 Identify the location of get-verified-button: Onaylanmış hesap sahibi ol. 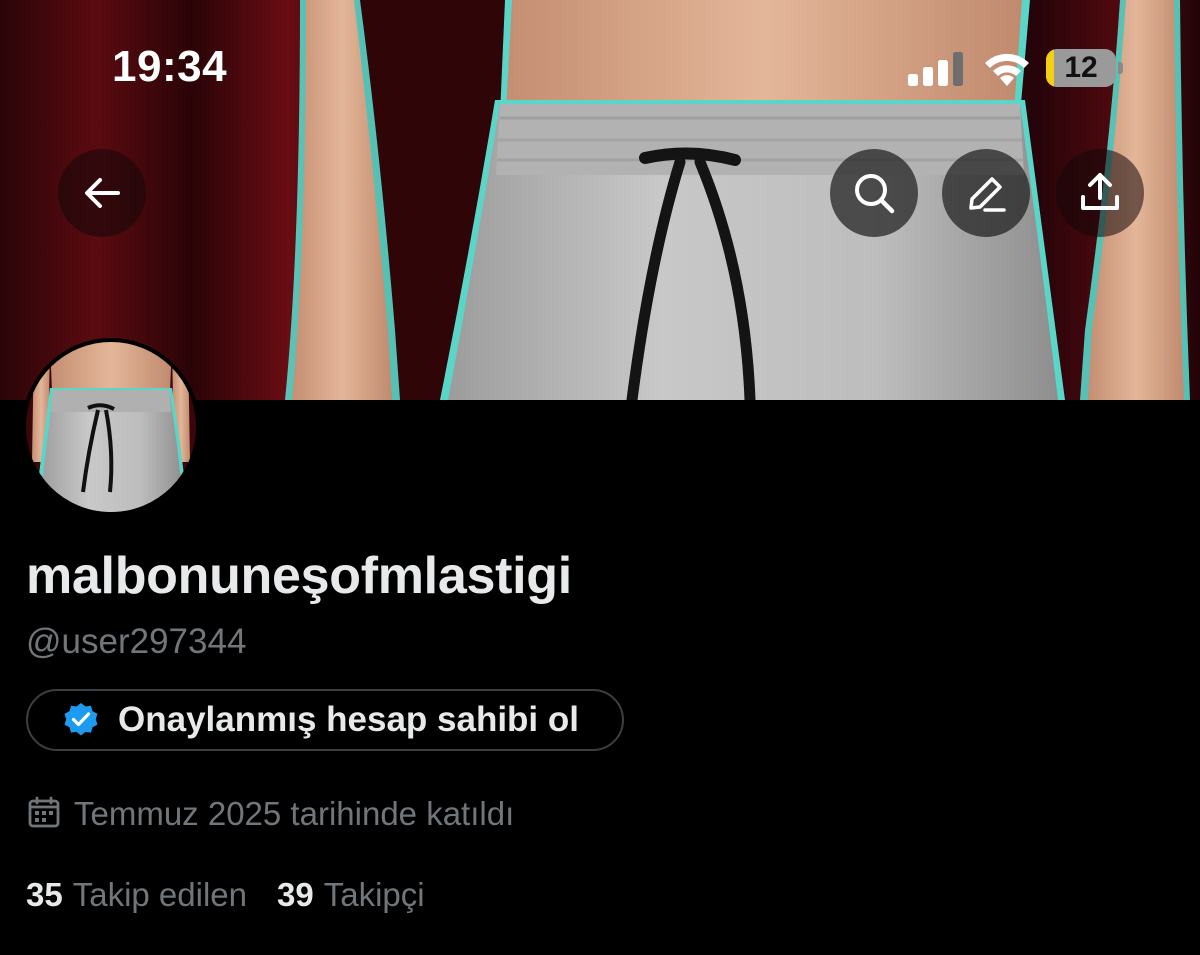
(325, 720).